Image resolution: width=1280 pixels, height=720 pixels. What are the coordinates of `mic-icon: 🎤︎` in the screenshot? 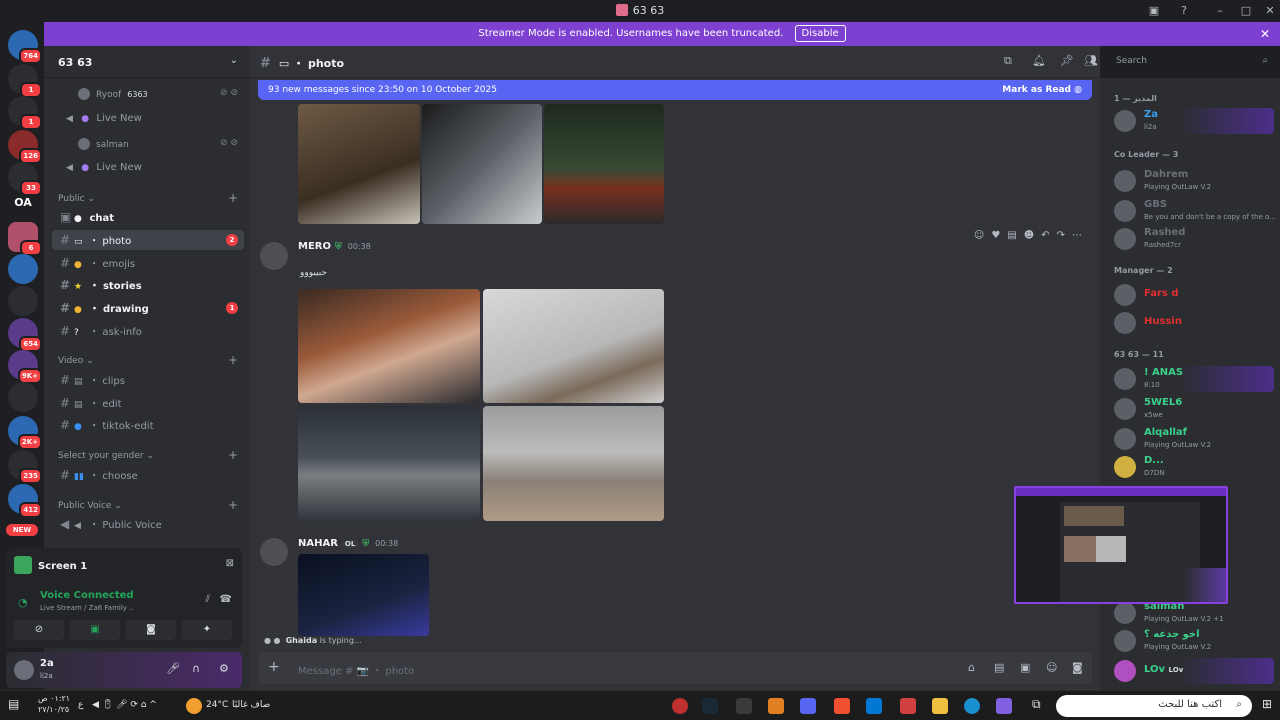 It's located at (173, 668).